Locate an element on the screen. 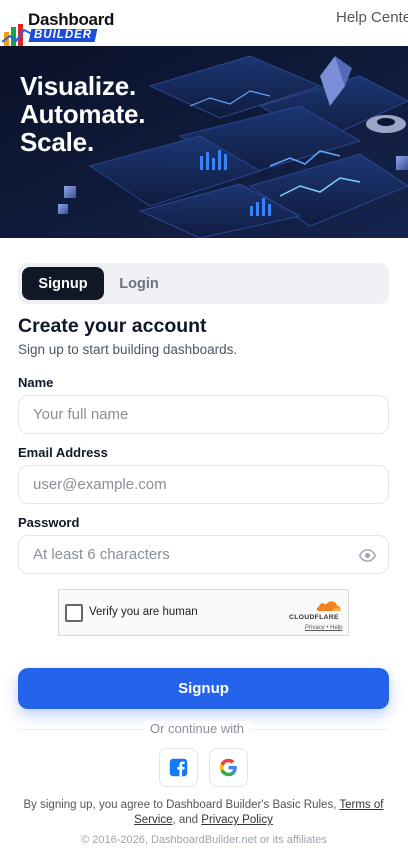 The height and width of the screenshot is (866, 408). terms-middle: , and is located at coordinates (187, 820).